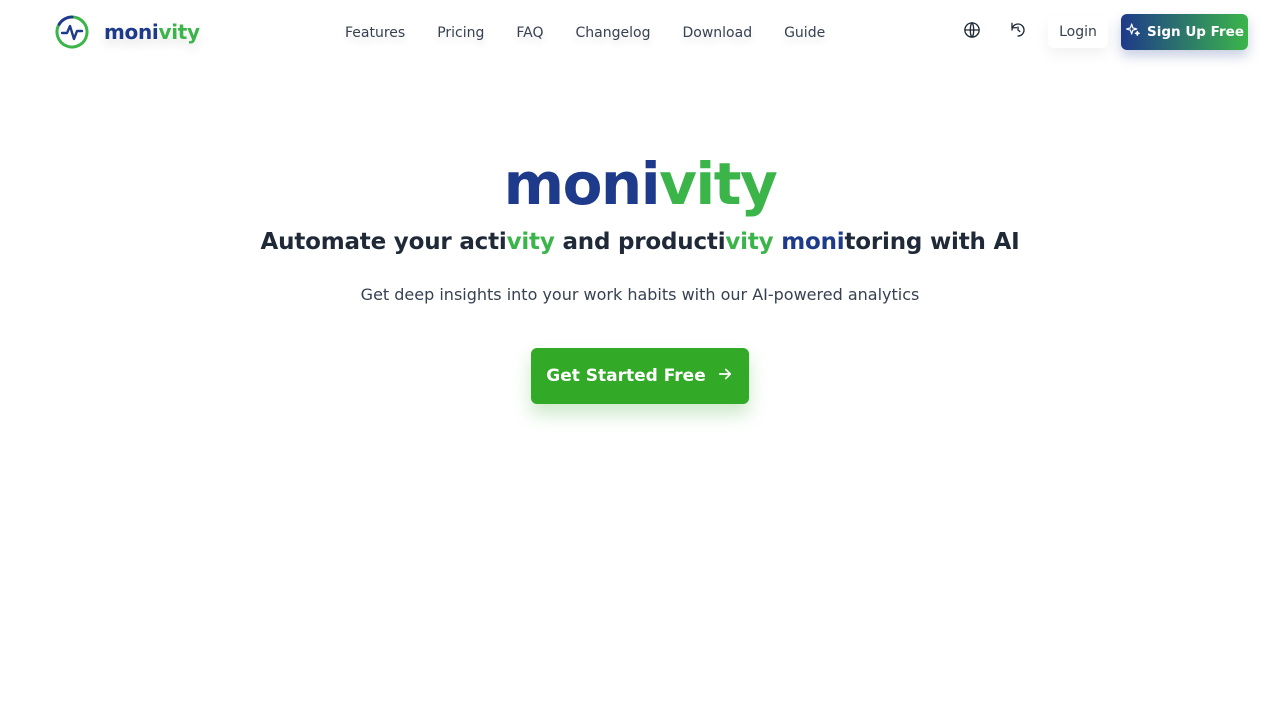 This screenshot has width=1280, height=720. I want to click on history-icon, so click(1018, 32).